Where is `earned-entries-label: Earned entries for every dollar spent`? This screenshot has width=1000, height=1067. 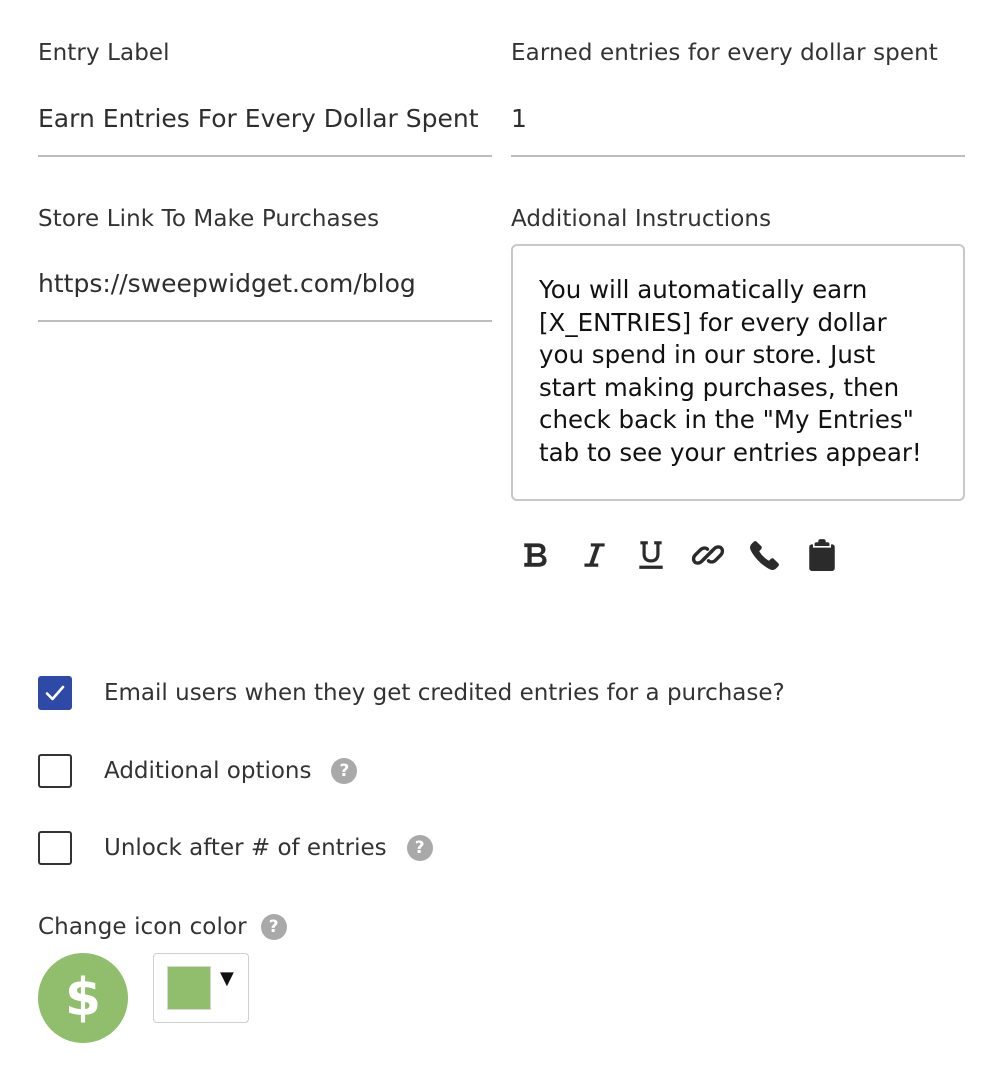
earned-entries-label: Earned entries for every dollar spent is located at coordinates (724, 53).